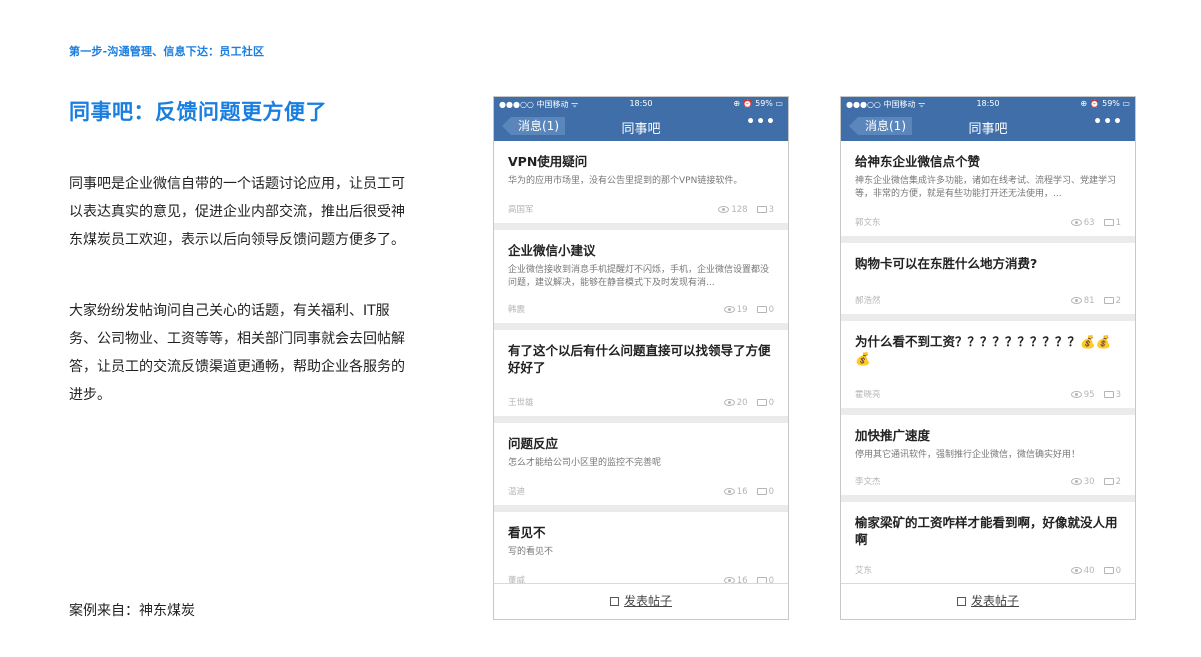 Image resolution: width=1201 pixels, height=657 pixels. What do you see at coordinates (1118, 223) in the screenshot?
I see `comment-count: 1` at bounding box center [1118, 223].